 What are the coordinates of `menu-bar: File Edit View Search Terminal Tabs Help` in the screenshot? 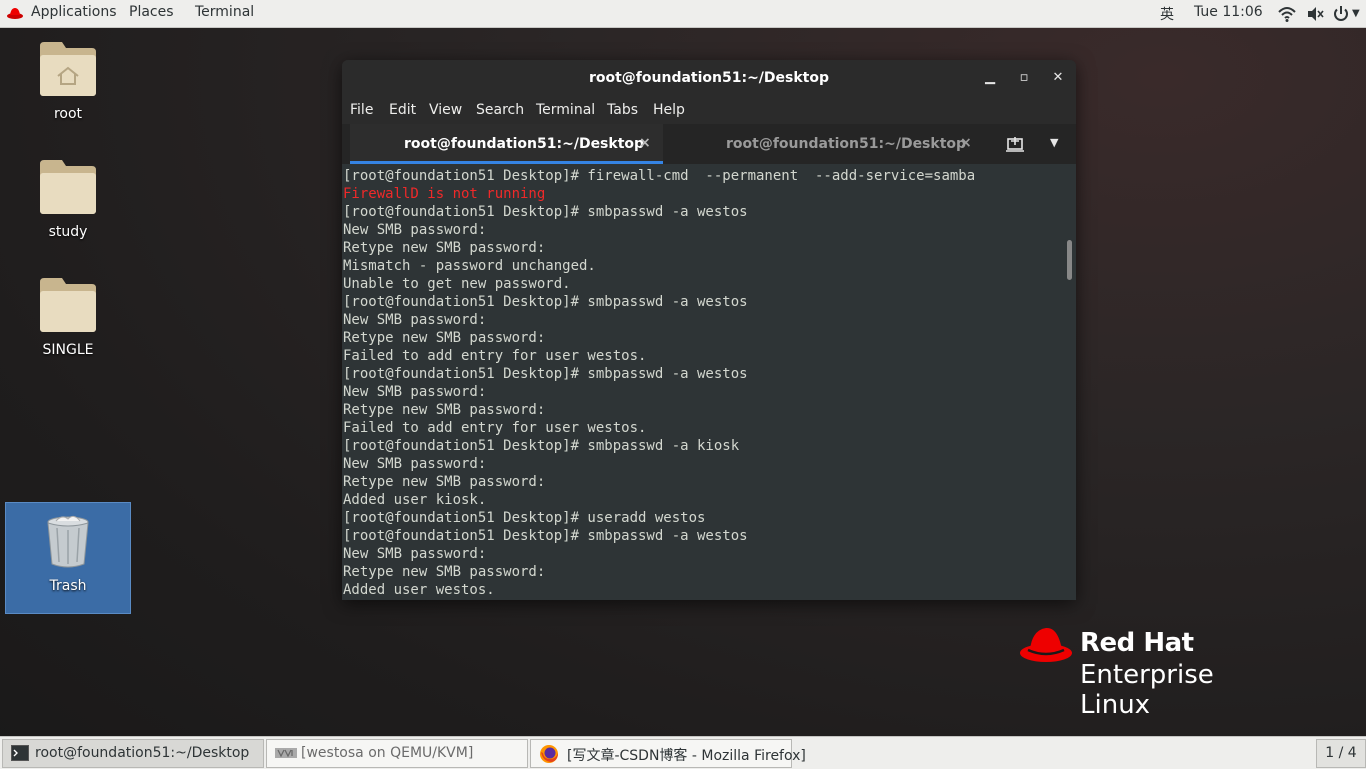 It's located at (709, 110).